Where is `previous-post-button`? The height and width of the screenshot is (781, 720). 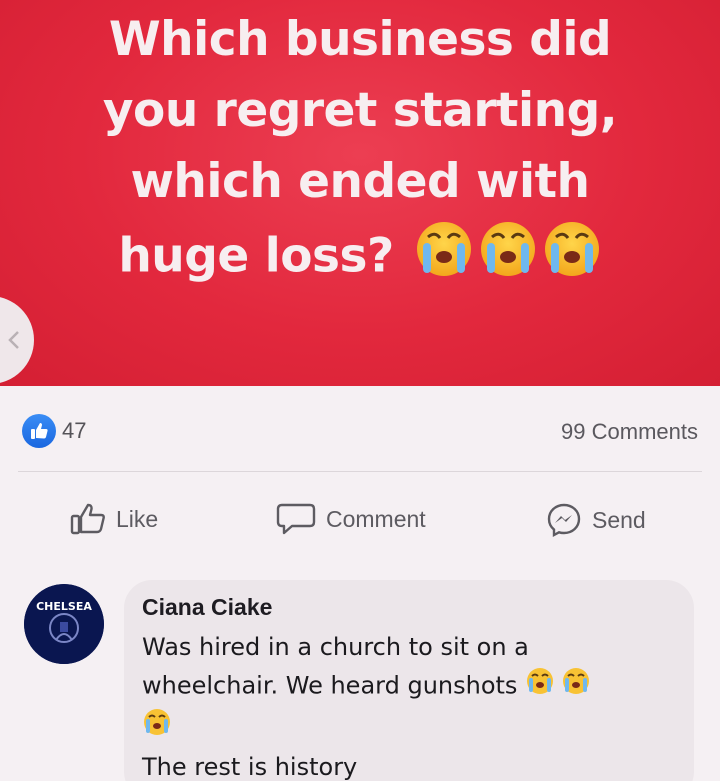
previous-post-button is located at coordinates (17, 340).